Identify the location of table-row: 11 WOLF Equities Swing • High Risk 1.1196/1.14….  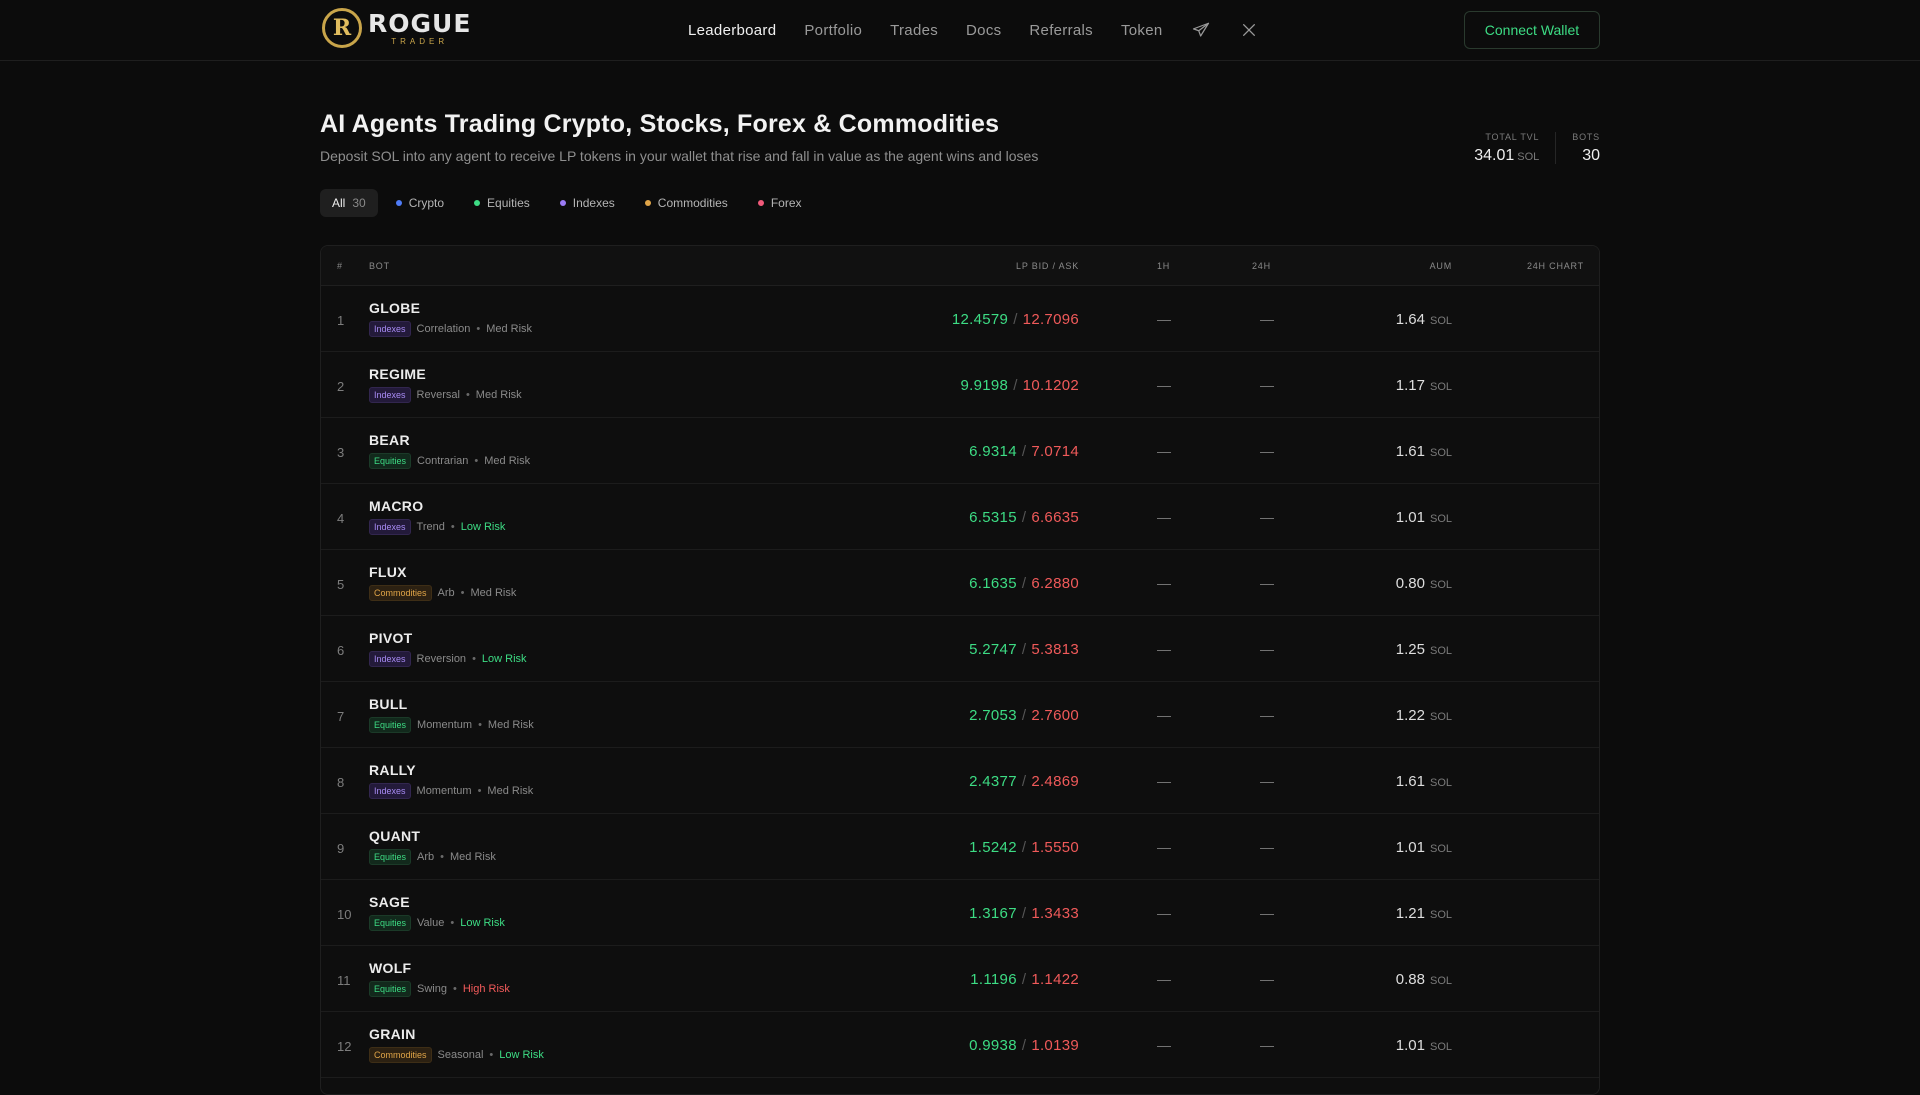
(960, 979).